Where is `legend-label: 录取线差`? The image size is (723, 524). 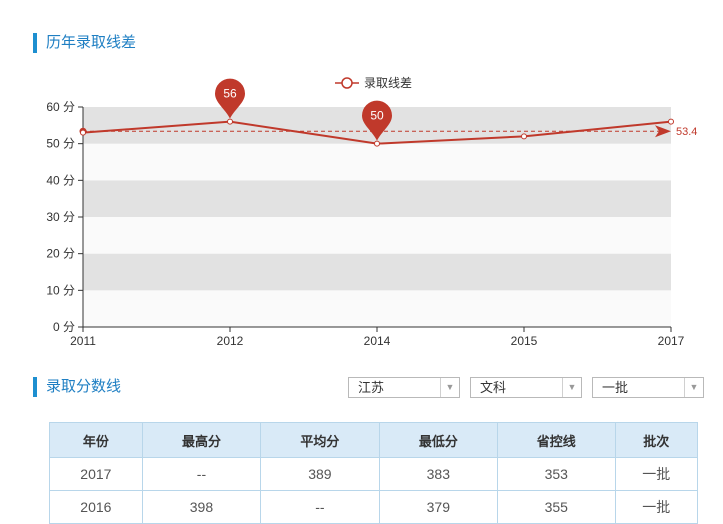 legend-label: 录取线差 is located at coordinates (388, 83).